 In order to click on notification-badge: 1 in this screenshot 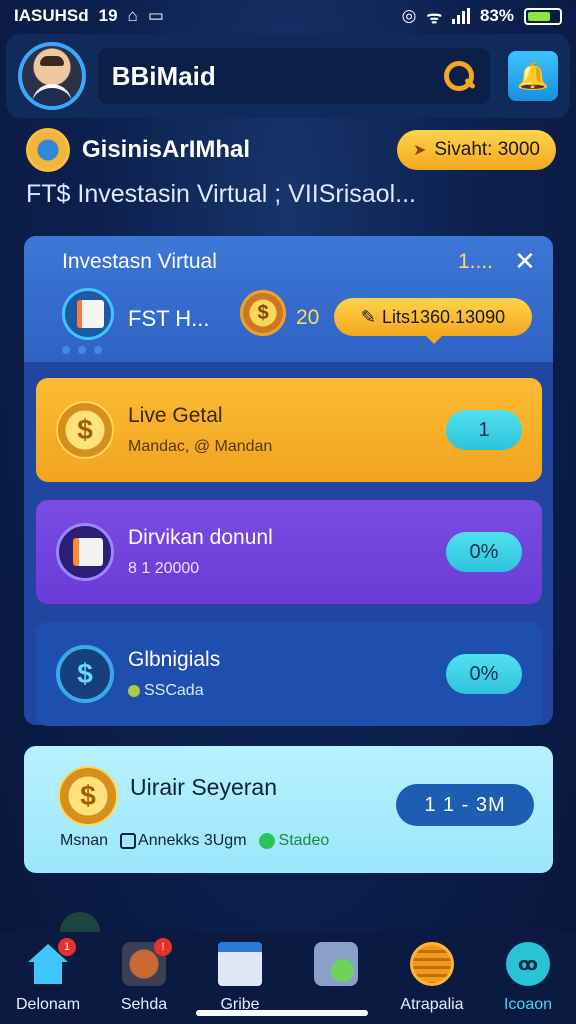, I will do `click(67, 947)`.